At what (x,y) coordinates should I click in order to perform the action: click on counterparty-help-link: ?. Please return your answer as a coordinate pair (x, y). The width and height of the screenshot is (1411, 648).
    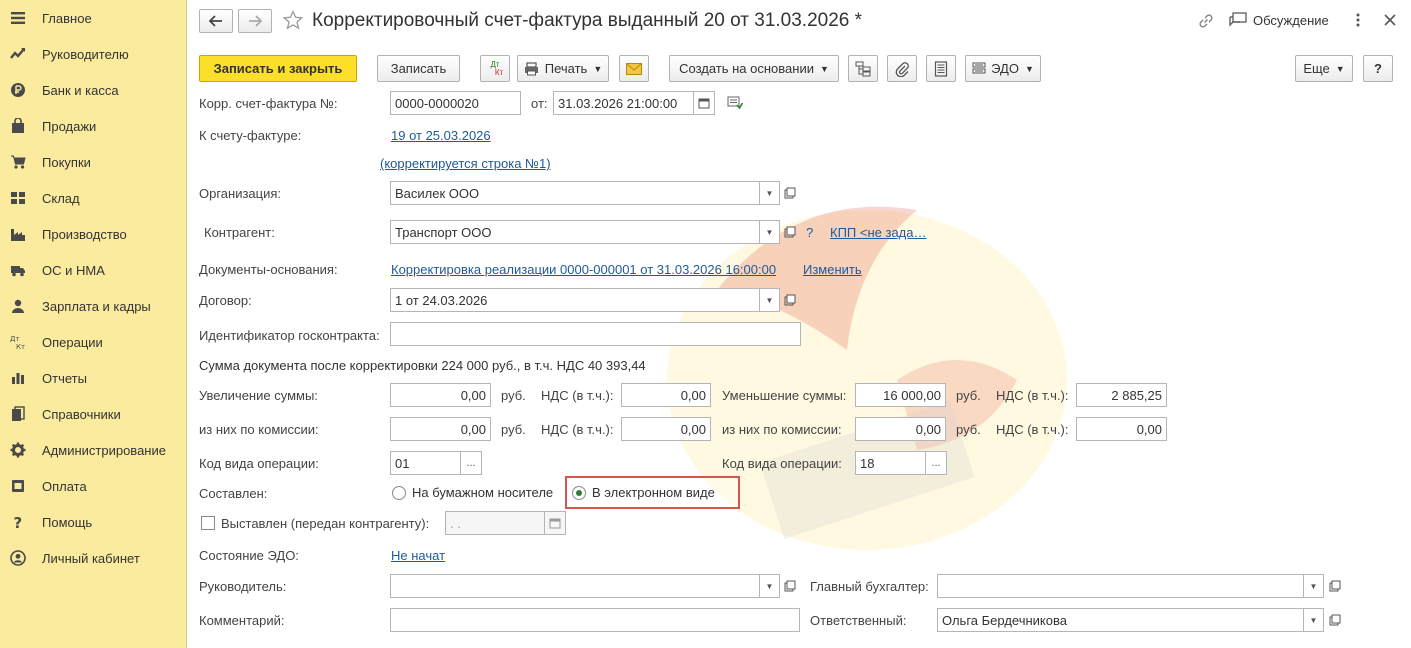
    Looking at the image, I should click on (809, 232).